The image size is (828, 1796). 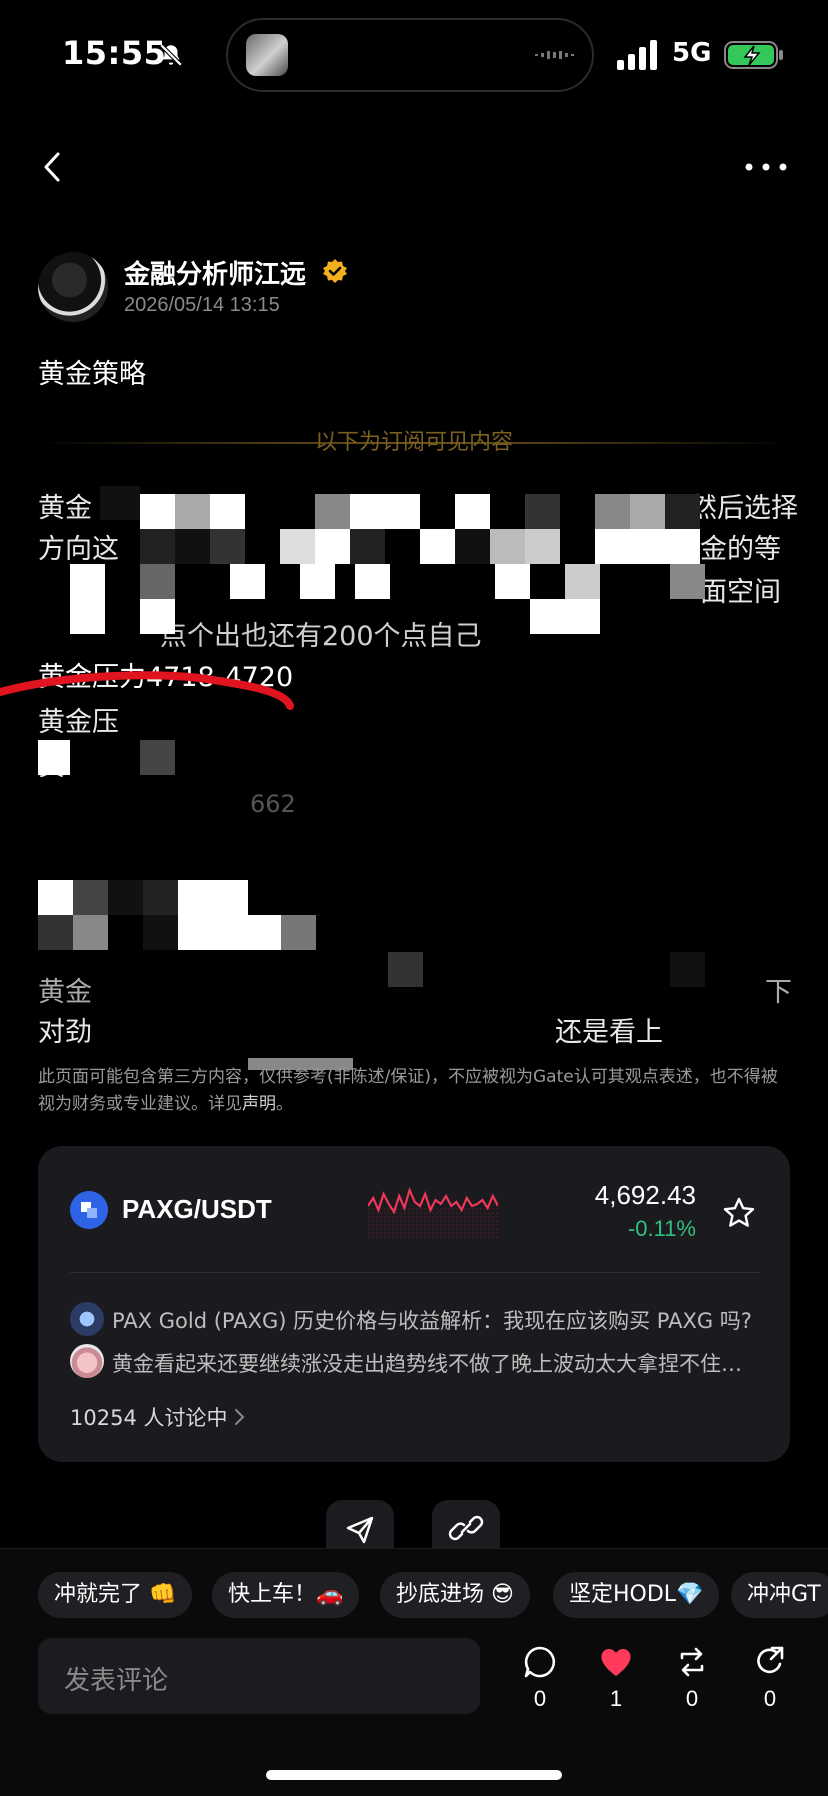 I want to click on card-divider, so click(x=415, y=1272).